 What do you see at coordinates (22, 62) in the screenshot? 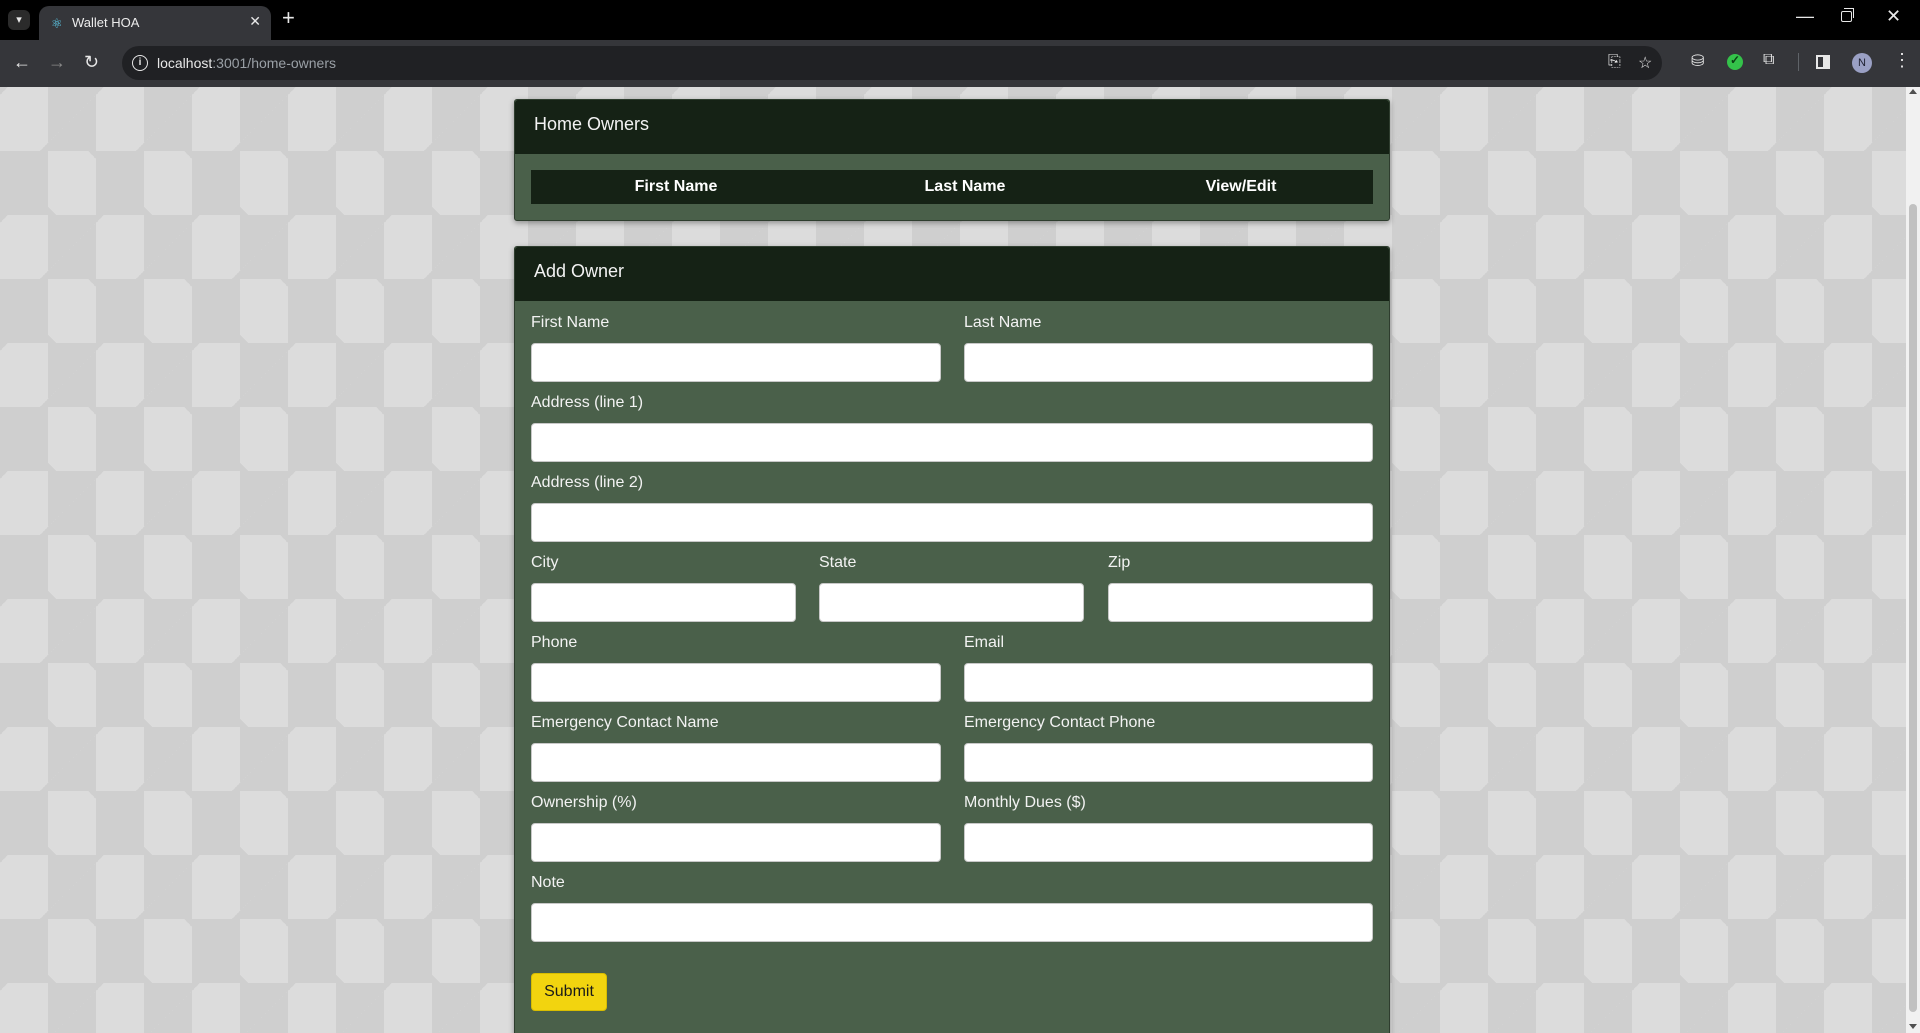
I see `back-arrow-icon: ←` at bounding box center [22, 62].